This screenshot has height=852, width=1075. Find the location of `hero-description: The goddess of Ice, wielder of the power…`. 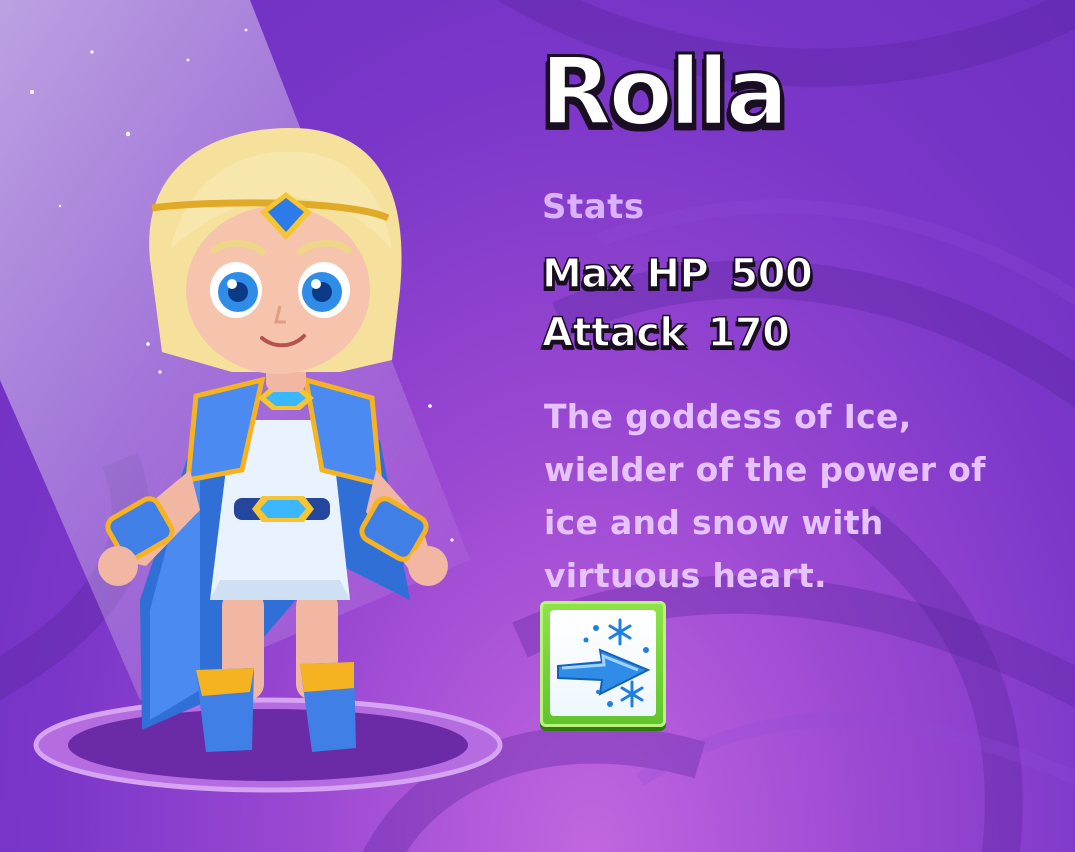

hero-description: The goddess of Ice, wielder of the power… is located at coordinates (784, 496).